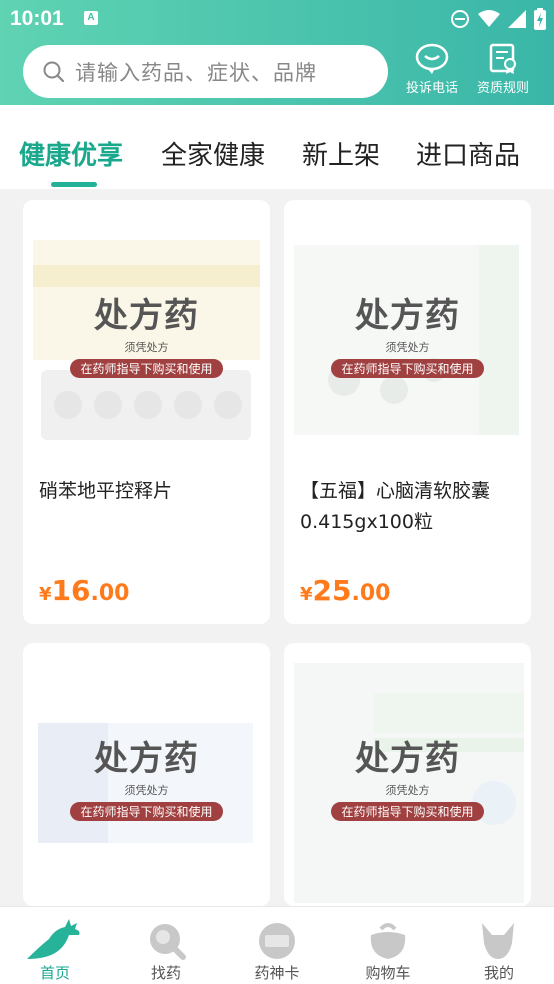 The width and height of the screenshot is (554, 984). I want to click on price-integer: 16, so click(71, 590).